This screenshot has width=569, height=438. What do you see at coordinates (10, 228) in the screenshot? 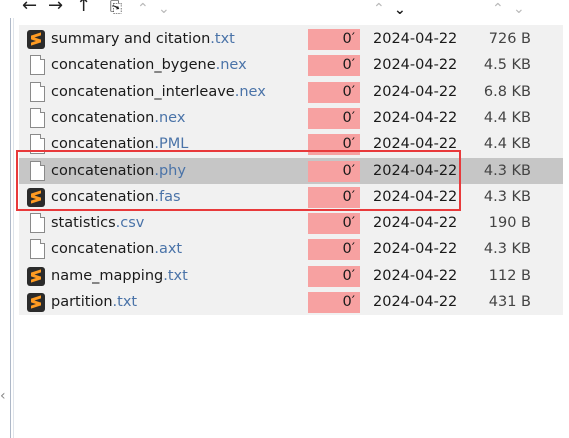
I see `panel-border` at bounding box center [10, 228].